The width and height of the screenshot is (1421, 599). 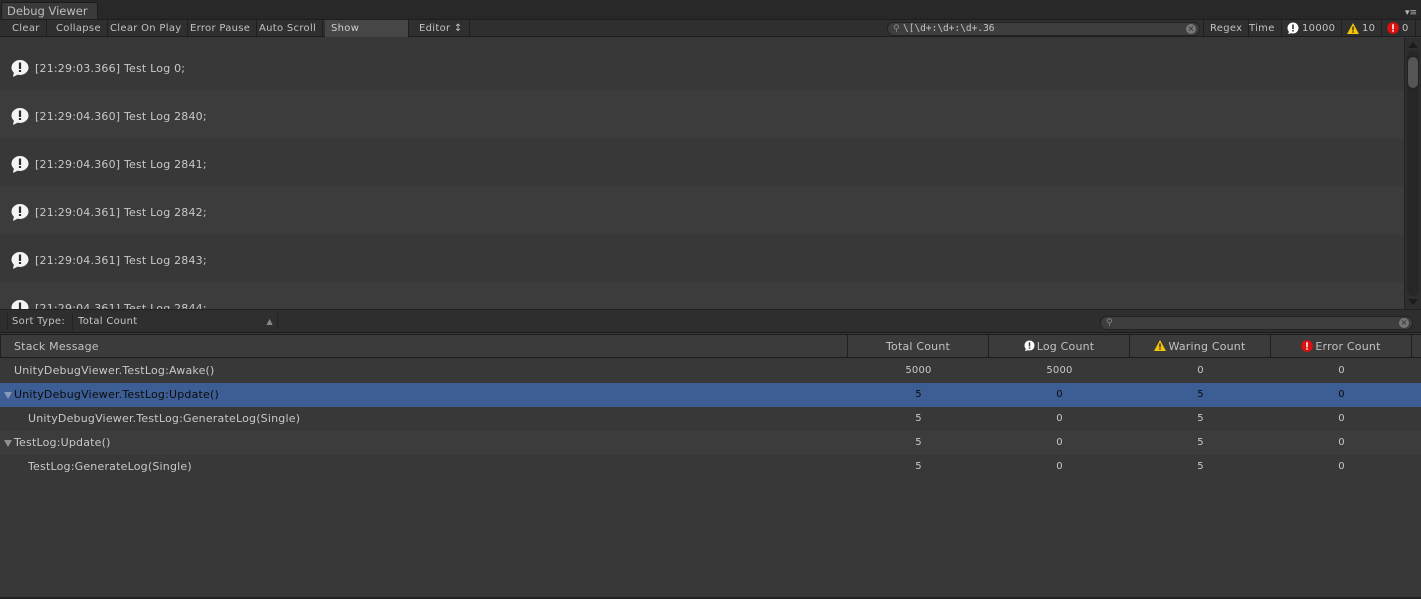 What do you see at coordinates (116, 394) in the screenshot?
I see `stack-message: UnityDebugViewer.TestLog:Update()` at bounding box center [116, 394].